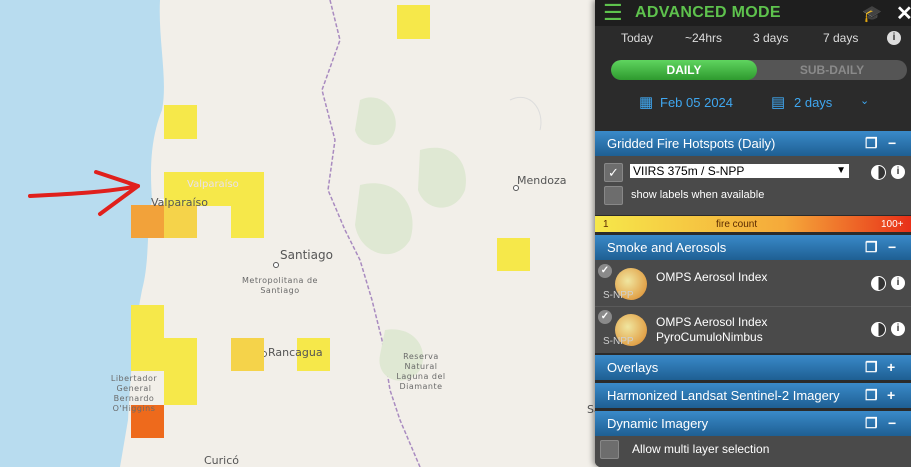 The width and height of the screenshot is (911, 467). I want to click on calendar-icon: ▦, so click(646, 102).